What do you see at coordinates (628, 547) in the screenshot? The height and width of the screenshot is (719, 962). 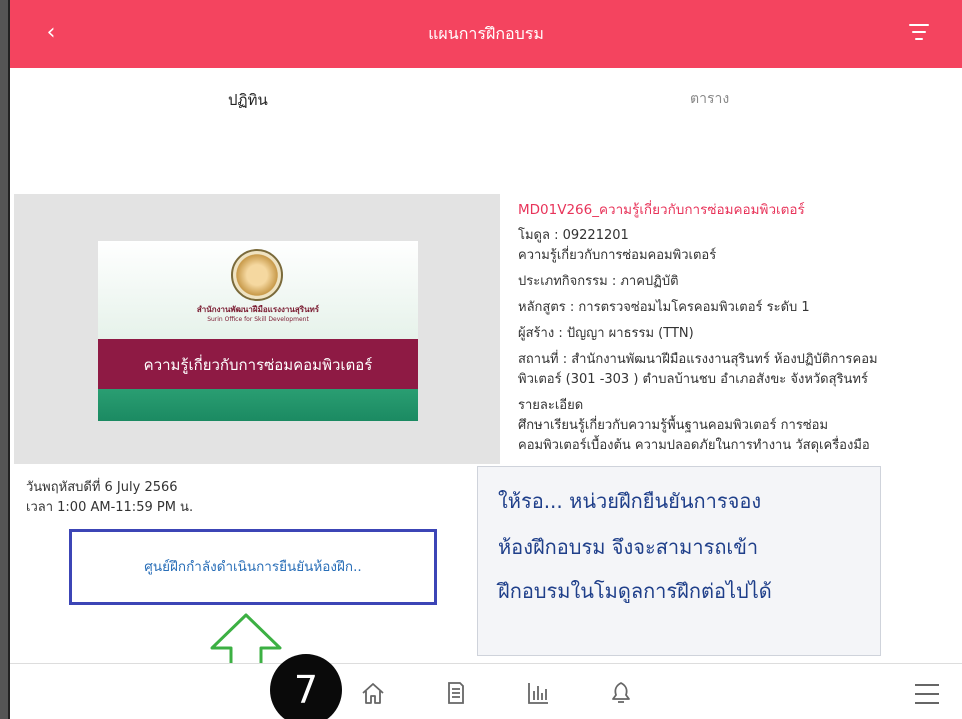 I see `note-line-2: ห้องฝึกอบรม จึงจะสามารถเข้า` at bounding box center [628, 547].